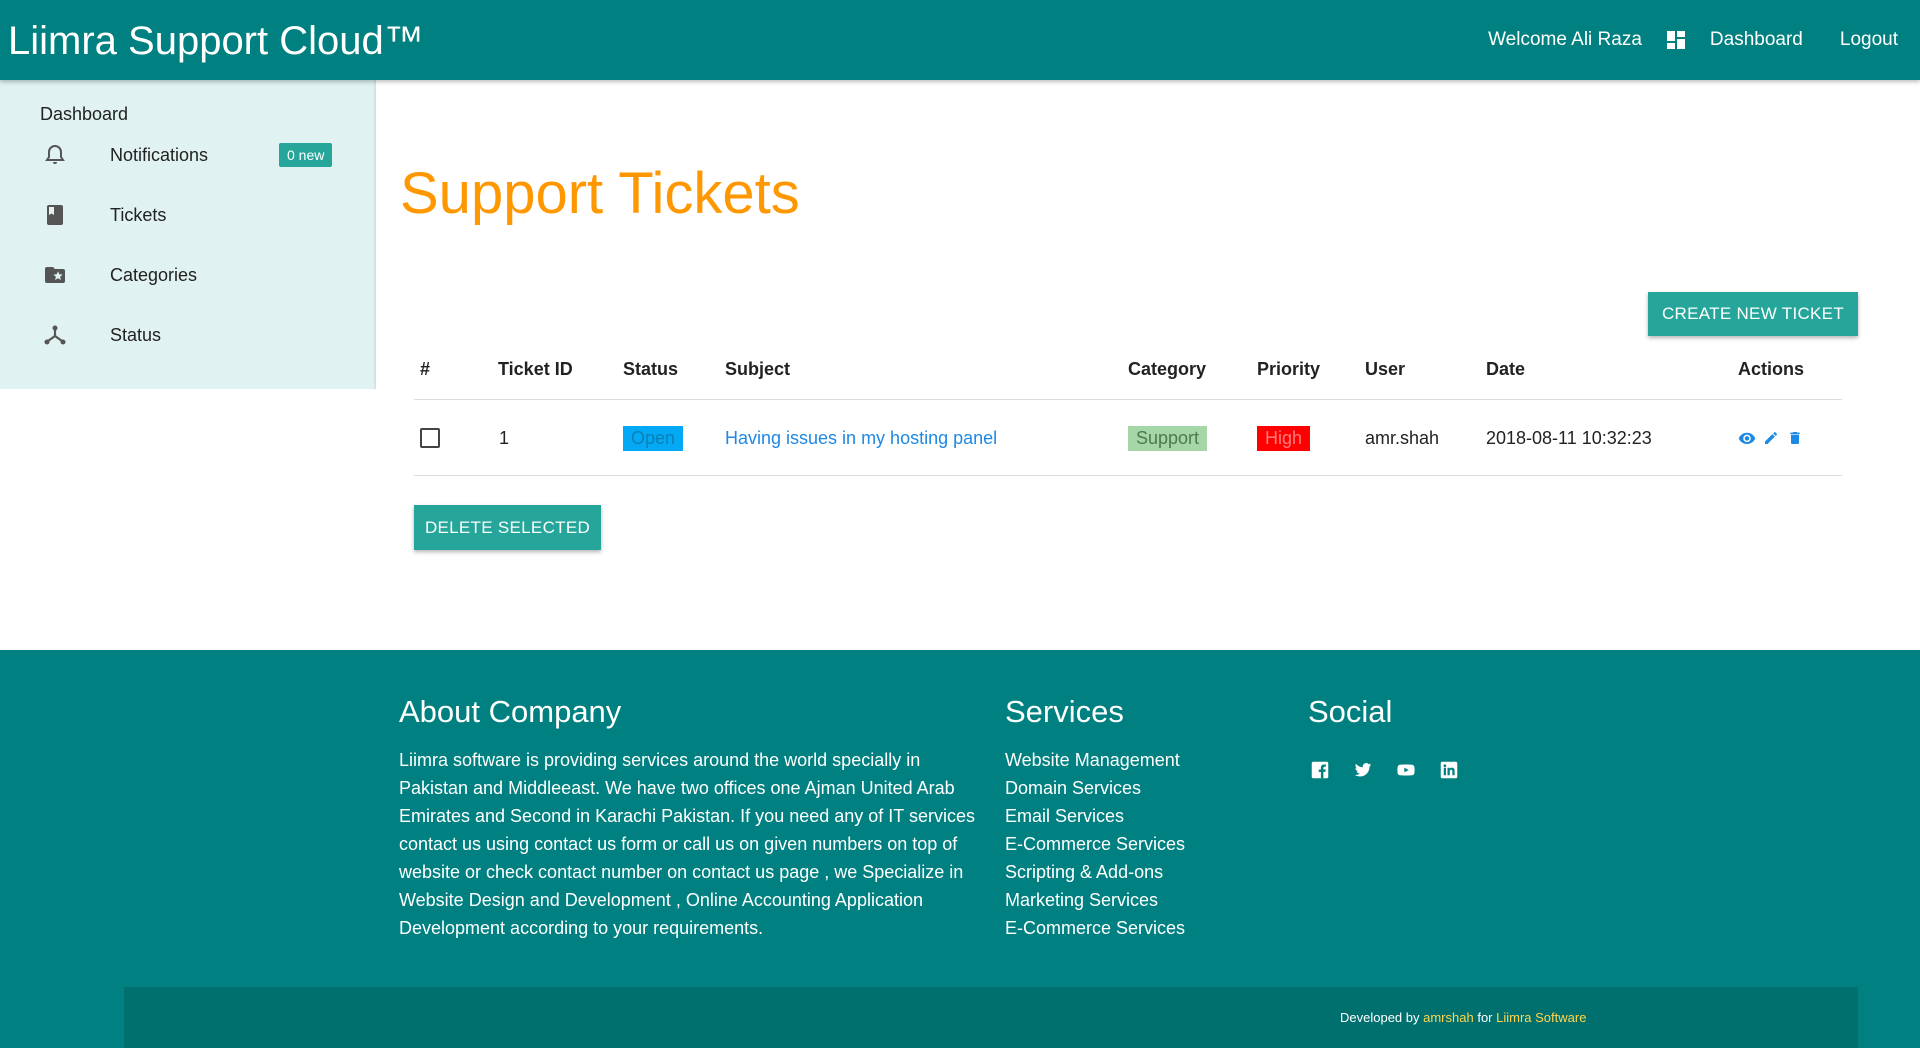 The width and height of the screenshot is (1920, 1048). Describe the element at coordinates (758, 369) in the screenshot. I see `col-header-subject: Subject` at that location.